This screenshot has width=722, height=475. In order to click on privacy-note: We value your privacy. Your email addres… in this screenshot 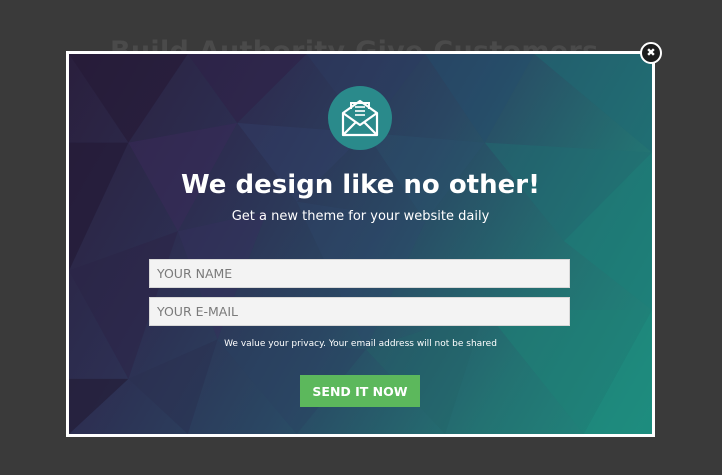, I will do `click(360, 344)`.